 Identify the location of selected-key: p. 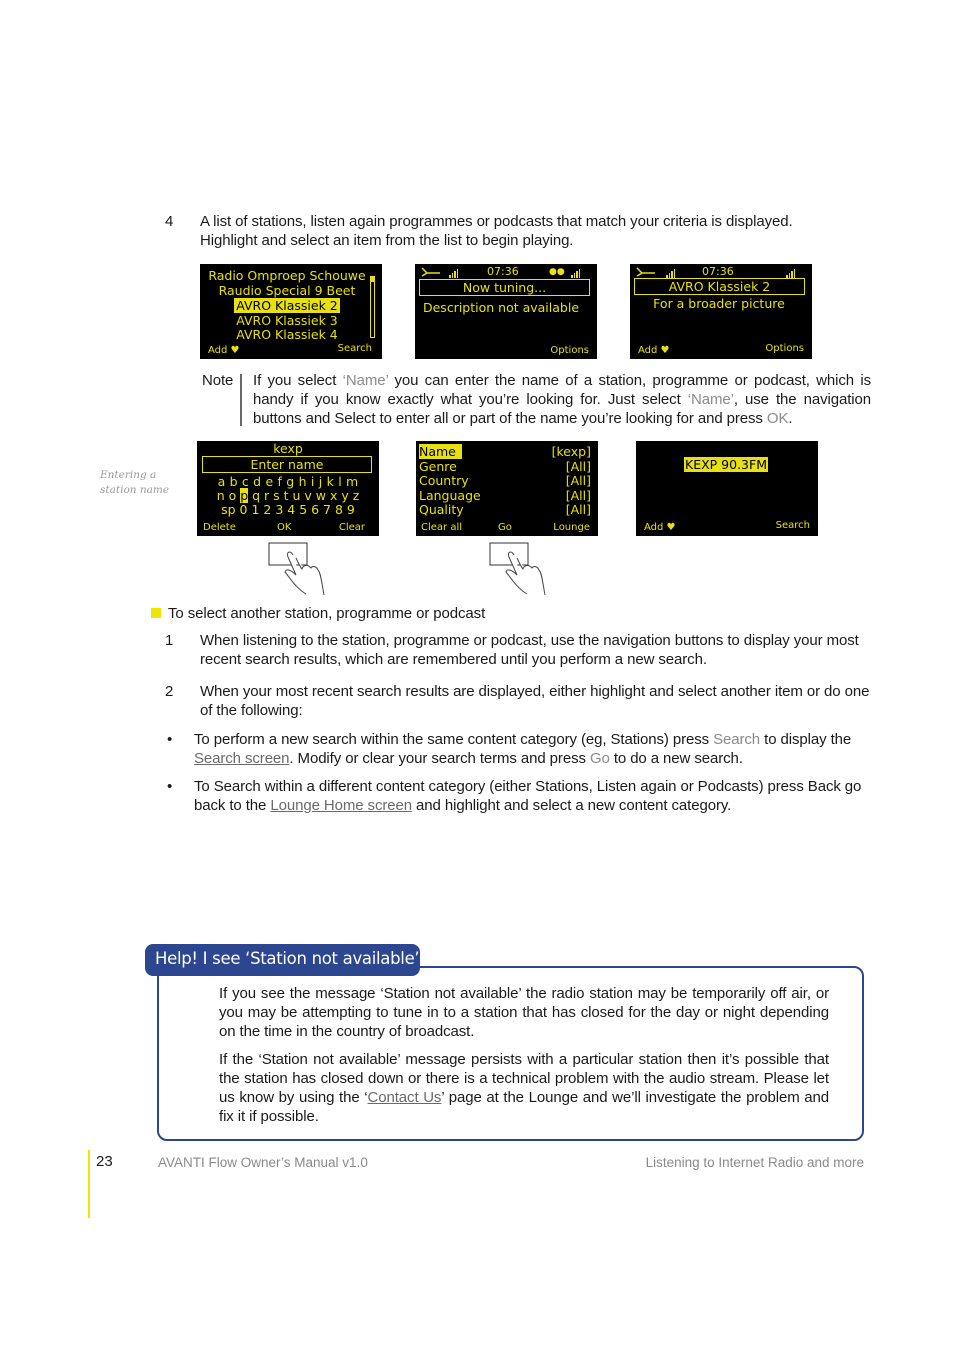
(244, 495).